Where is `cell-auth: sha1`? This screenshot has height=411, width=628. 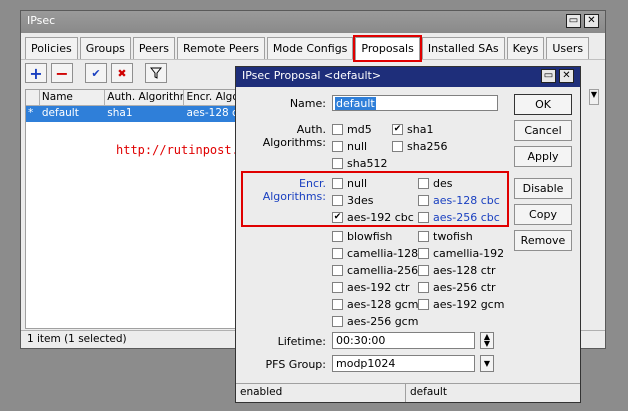
cell-auth: sha1 is located at coordinates (120, 113).